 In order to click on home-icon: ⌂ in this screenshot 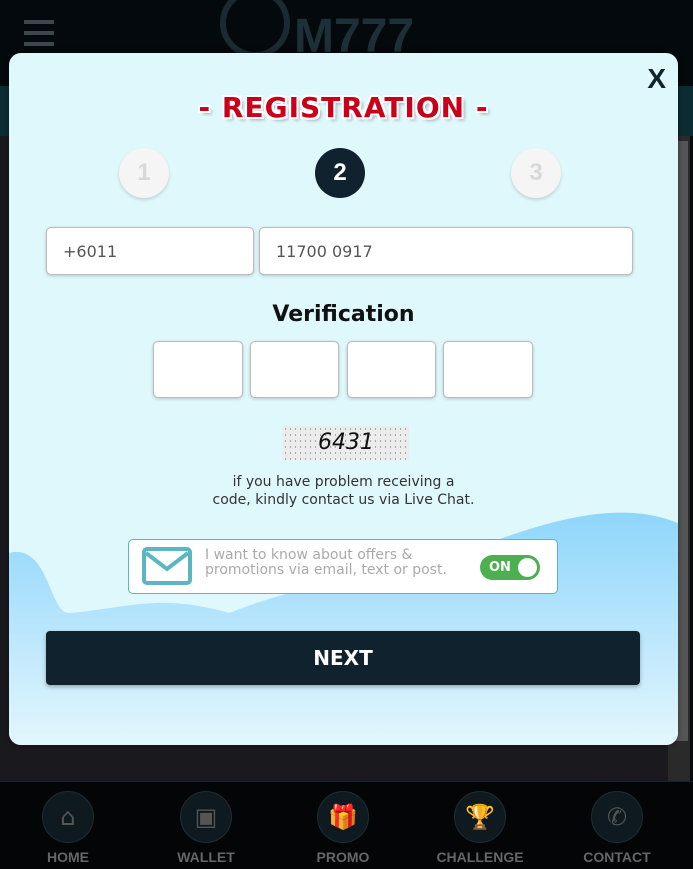, I will do `click(68, 817)`.